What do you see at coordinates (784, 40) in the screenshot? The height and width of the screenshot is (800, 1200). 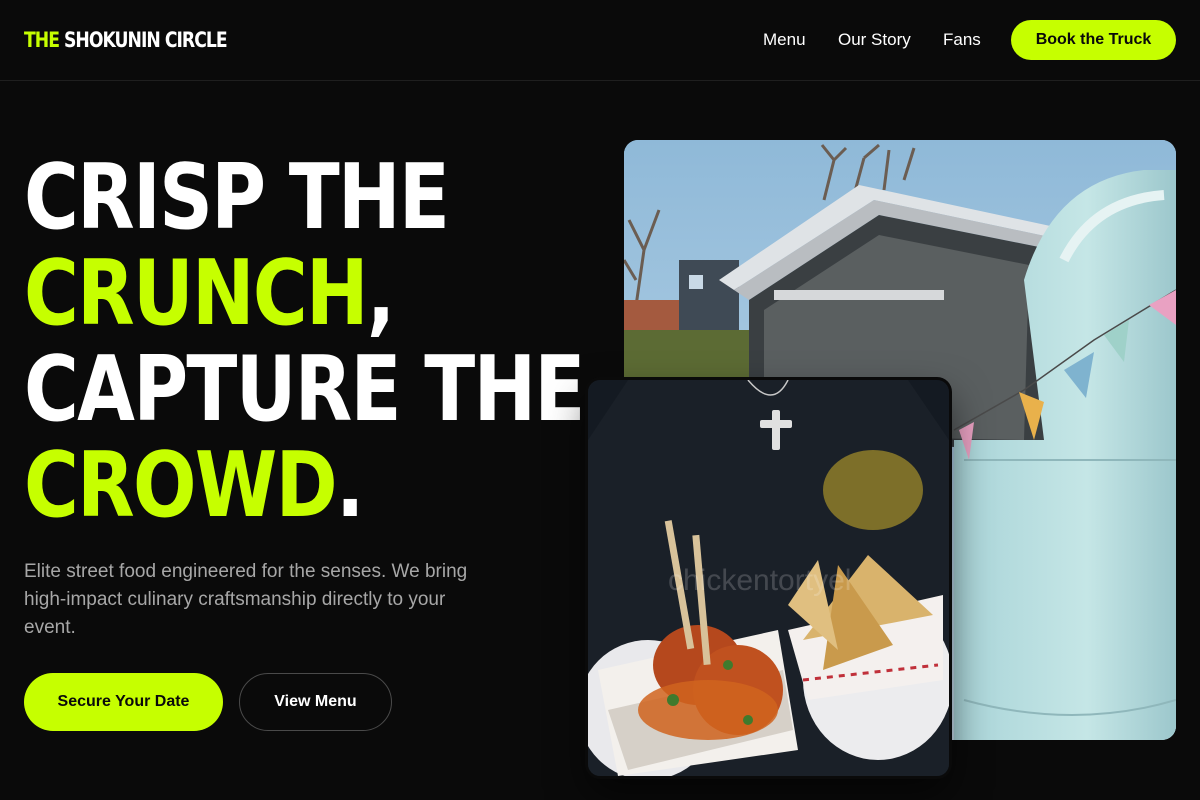 I see `nav-link-menu: Menu` at bounding box center [784, 40].